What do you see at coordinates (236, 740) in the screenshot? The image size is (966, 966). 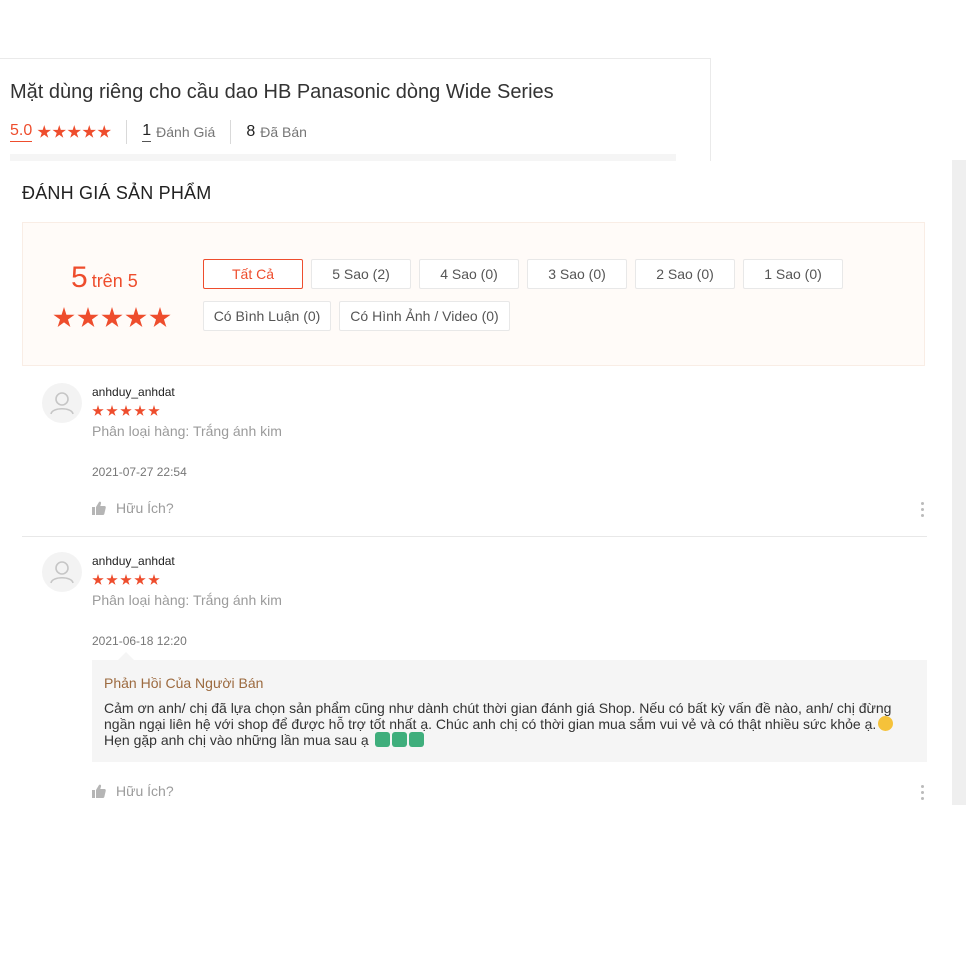 I see `seller-reply-closing: Hẹn gặp anh chị vào những lần mua sau ạ` at bounding box center [236, 740].